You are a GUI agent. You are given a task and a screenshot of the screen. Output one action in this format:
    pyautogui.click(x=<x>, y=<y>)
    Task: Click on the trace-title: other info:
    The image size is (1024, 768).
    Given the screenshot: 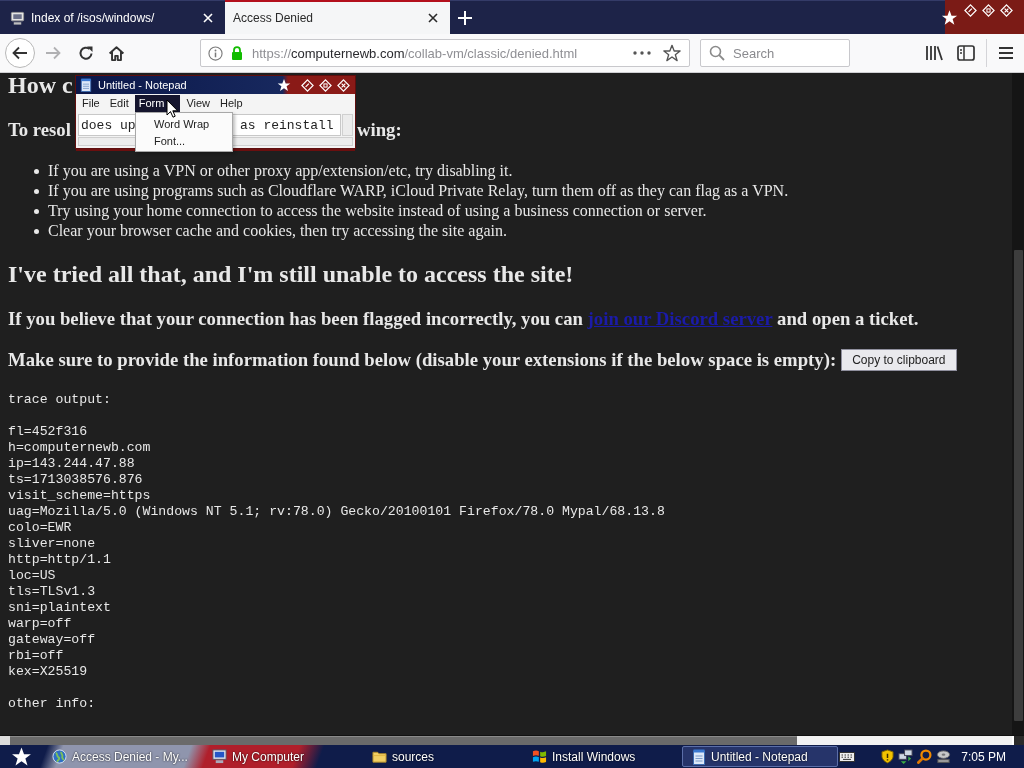 What is the action you would take?
    pyautogui.click(x=52, y=704)
    